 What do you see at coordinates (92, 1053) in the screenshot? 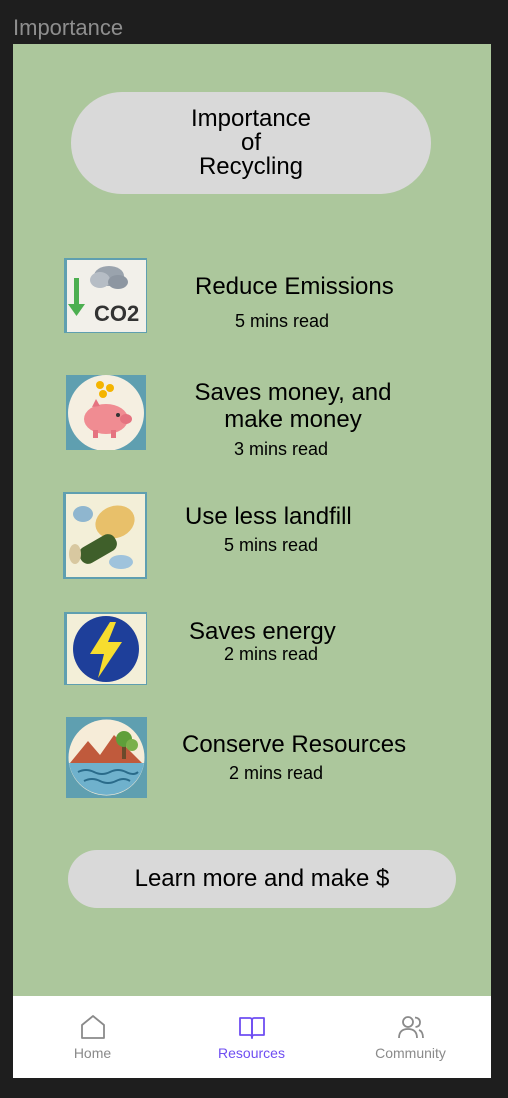
I see `tab-home-label: Home` at bounding box center [92, 1053].